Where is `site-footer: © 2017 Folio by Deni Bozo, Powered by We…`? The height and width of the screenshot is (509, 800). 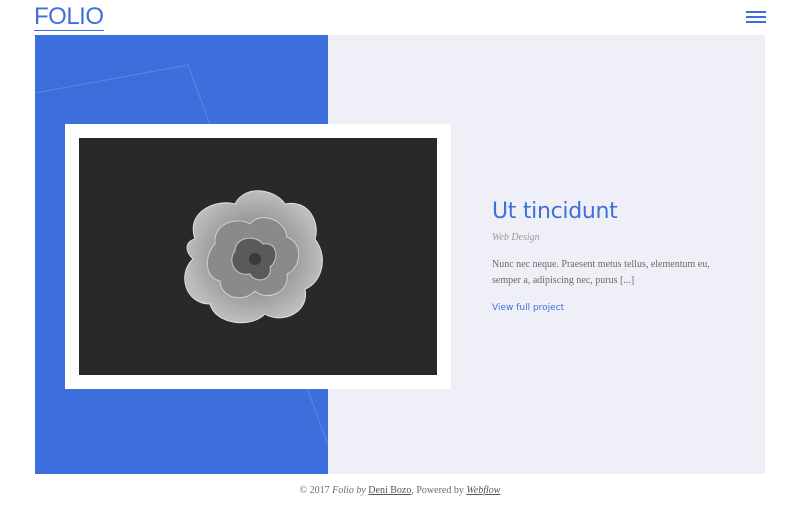 site-footer: © 2017 Folio by Deni Bozo, Powered by We… is located at coordinates (400, 490).